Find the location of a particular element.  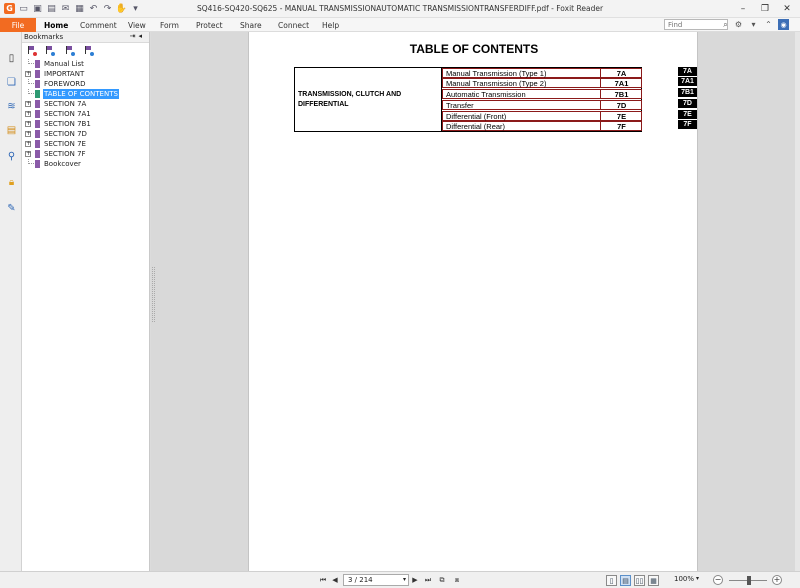

expand-icon: ▾ is located at coordinates (753, 24).